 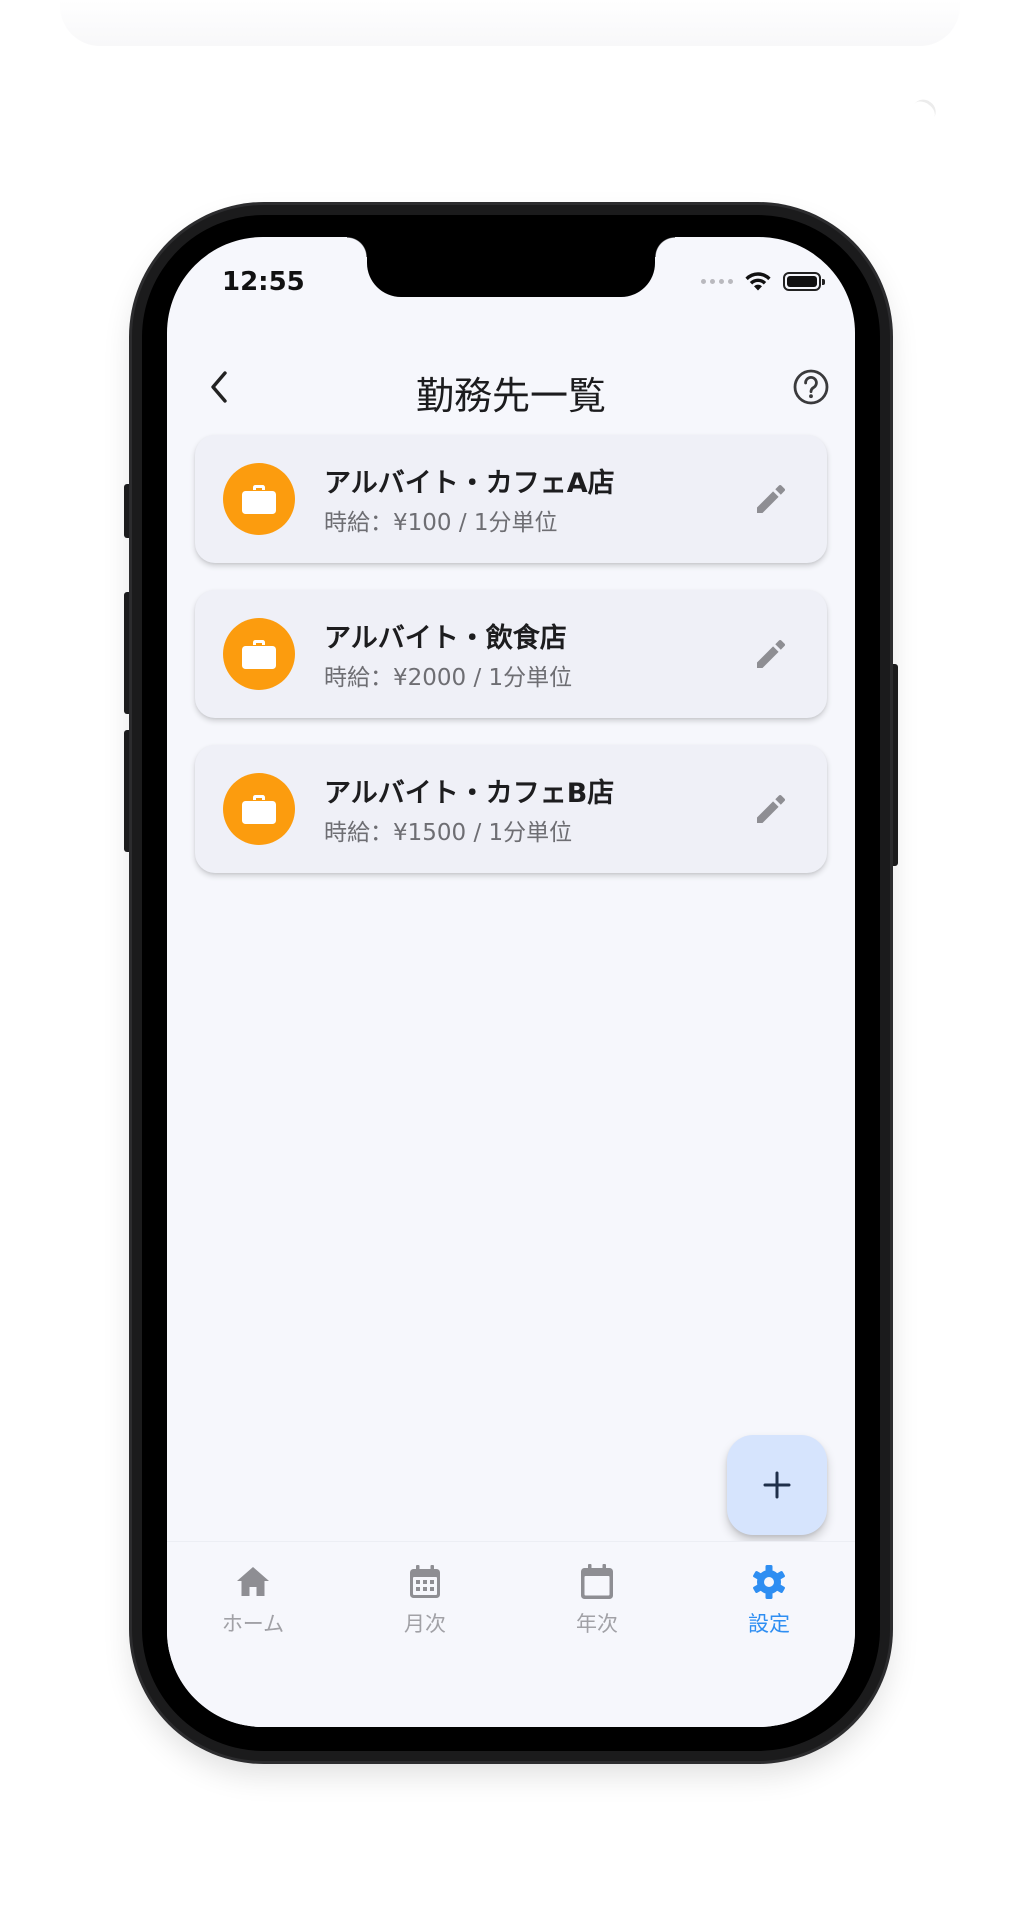 I want to click on help-button, so click(x=811, y=387).